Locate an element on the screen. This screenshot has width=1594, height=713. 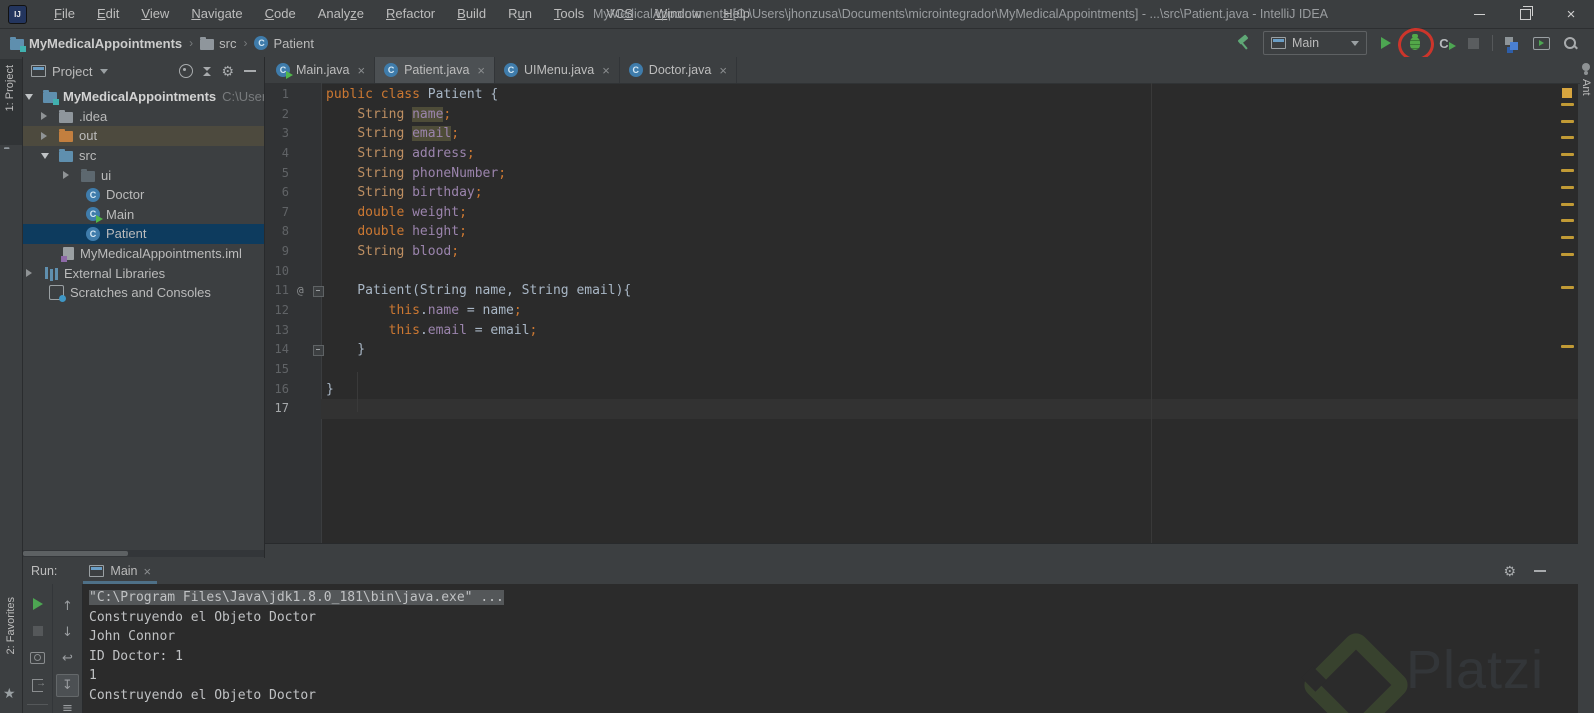
stop-icon is located at coordinates (1473, 43).